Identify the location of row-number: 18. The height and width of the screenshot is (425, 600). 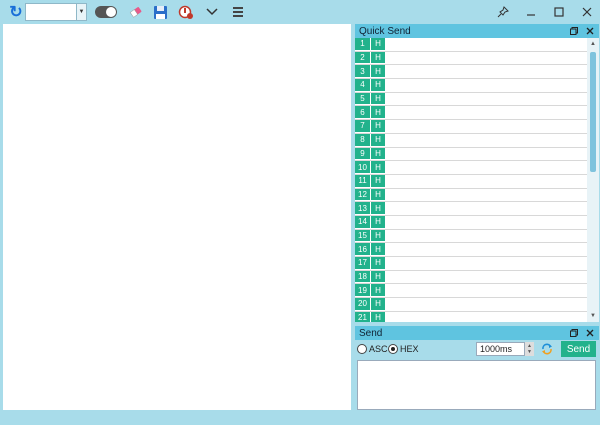
(362, 277).